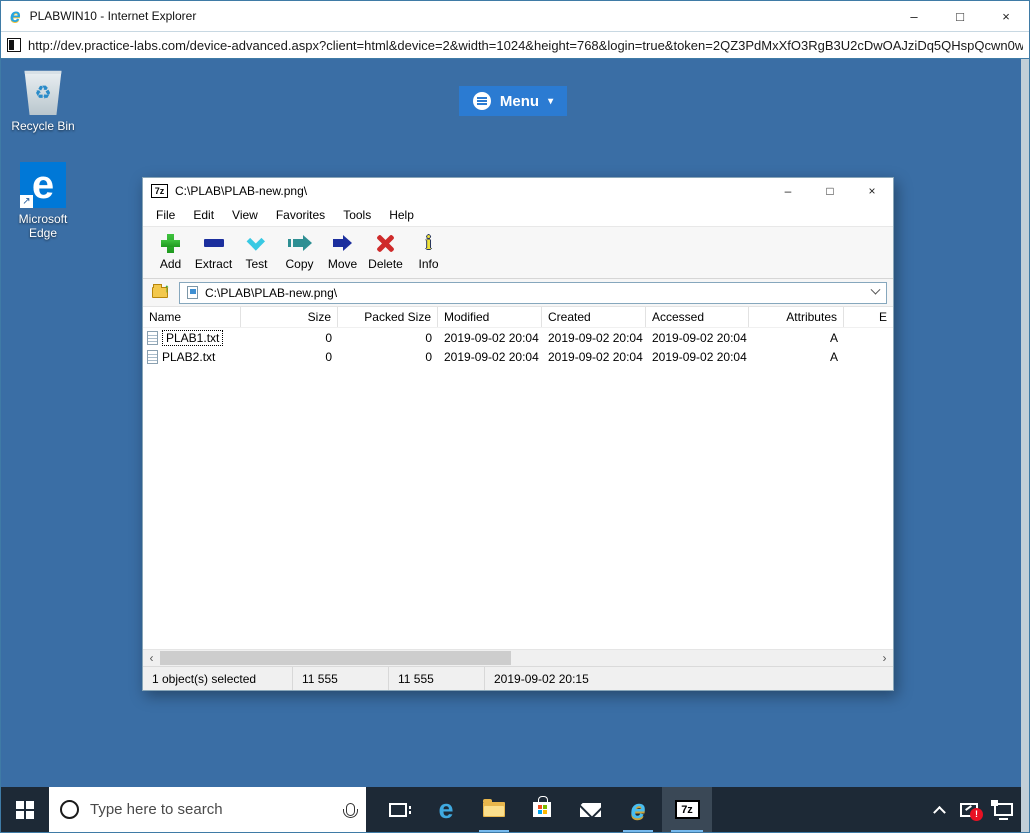  What do you see at coordinates (43, 92) in the screenshot?
I see `recycle-bin-icon: ♻` at bounding box center [43, 92].